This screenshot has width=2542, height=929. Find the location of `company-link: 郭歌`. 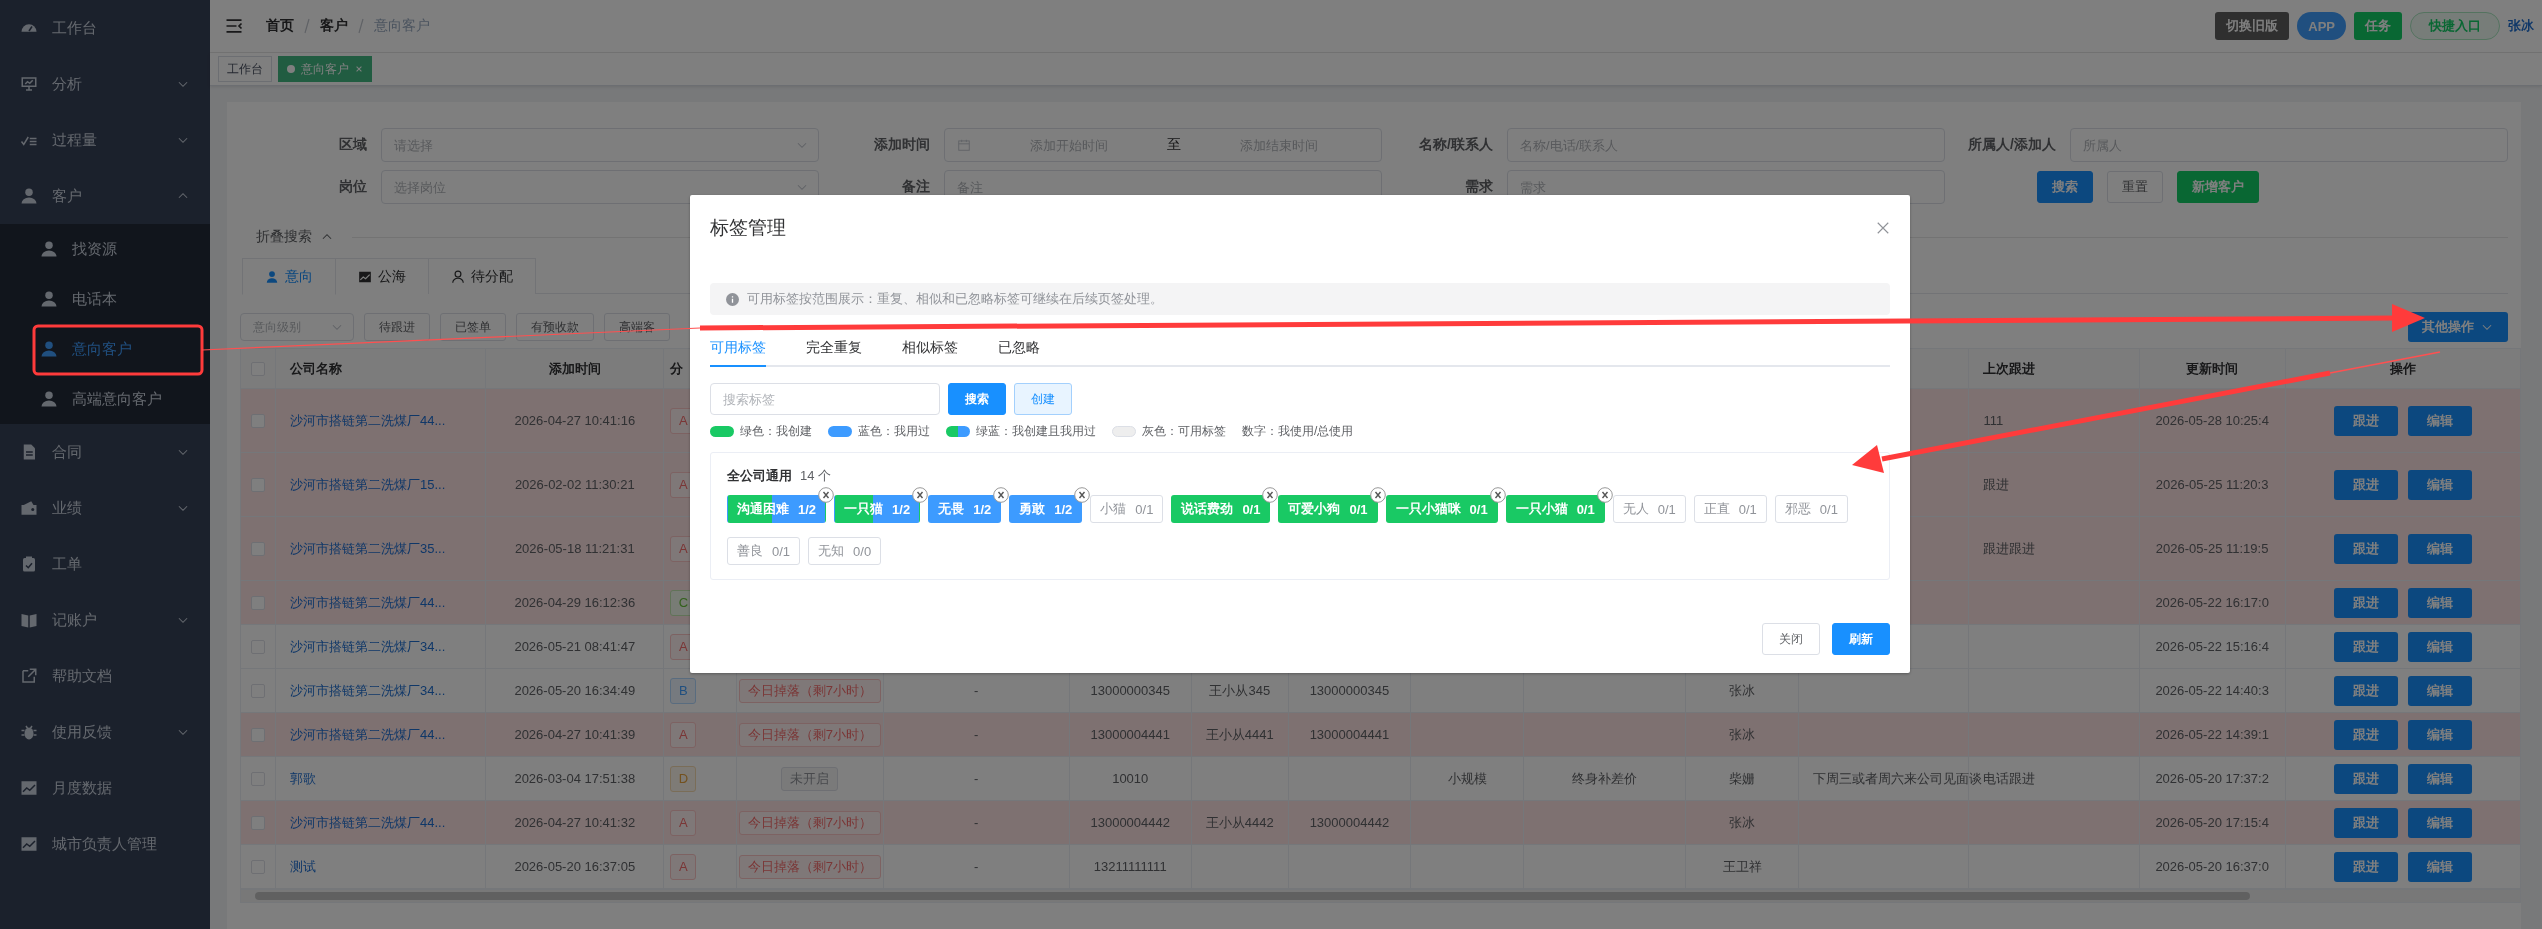

company-link: 郭歌 is located at coordinates (303, 778).